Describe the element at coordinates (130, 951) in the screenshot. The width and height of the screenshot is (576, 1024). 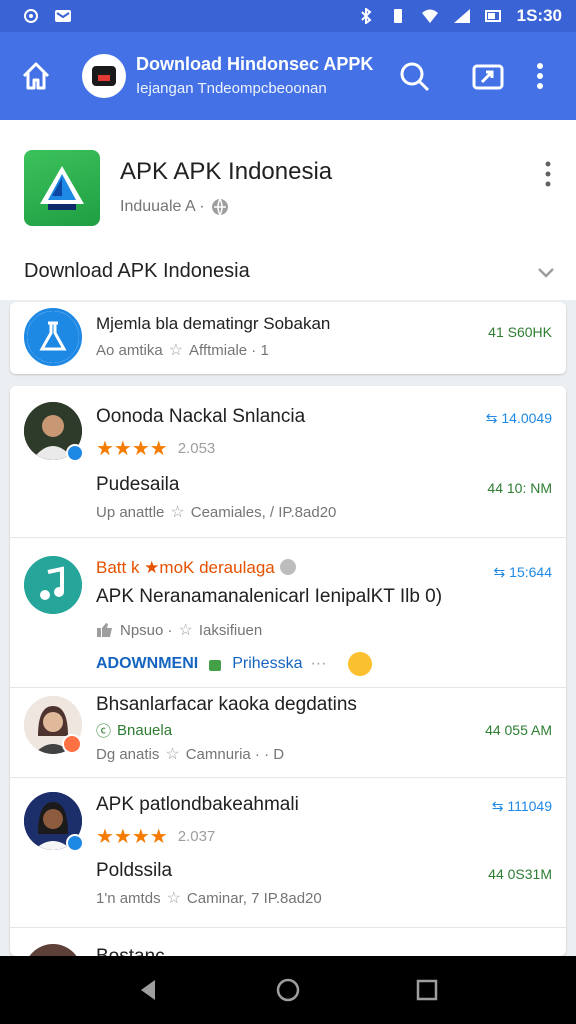
I see `app-title: Bostanc` at that location.